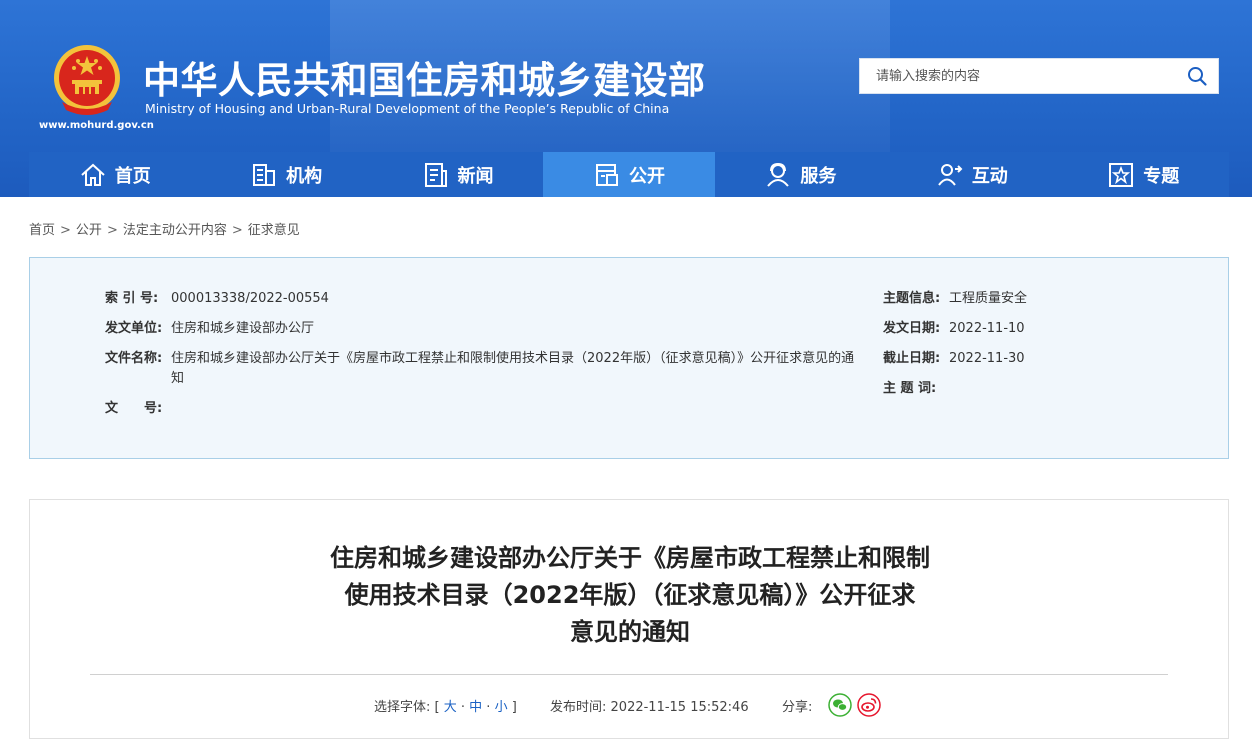  I want to click on publish-time: 发布时间: 2022-11-15 15:52:46, so click(649, 705).